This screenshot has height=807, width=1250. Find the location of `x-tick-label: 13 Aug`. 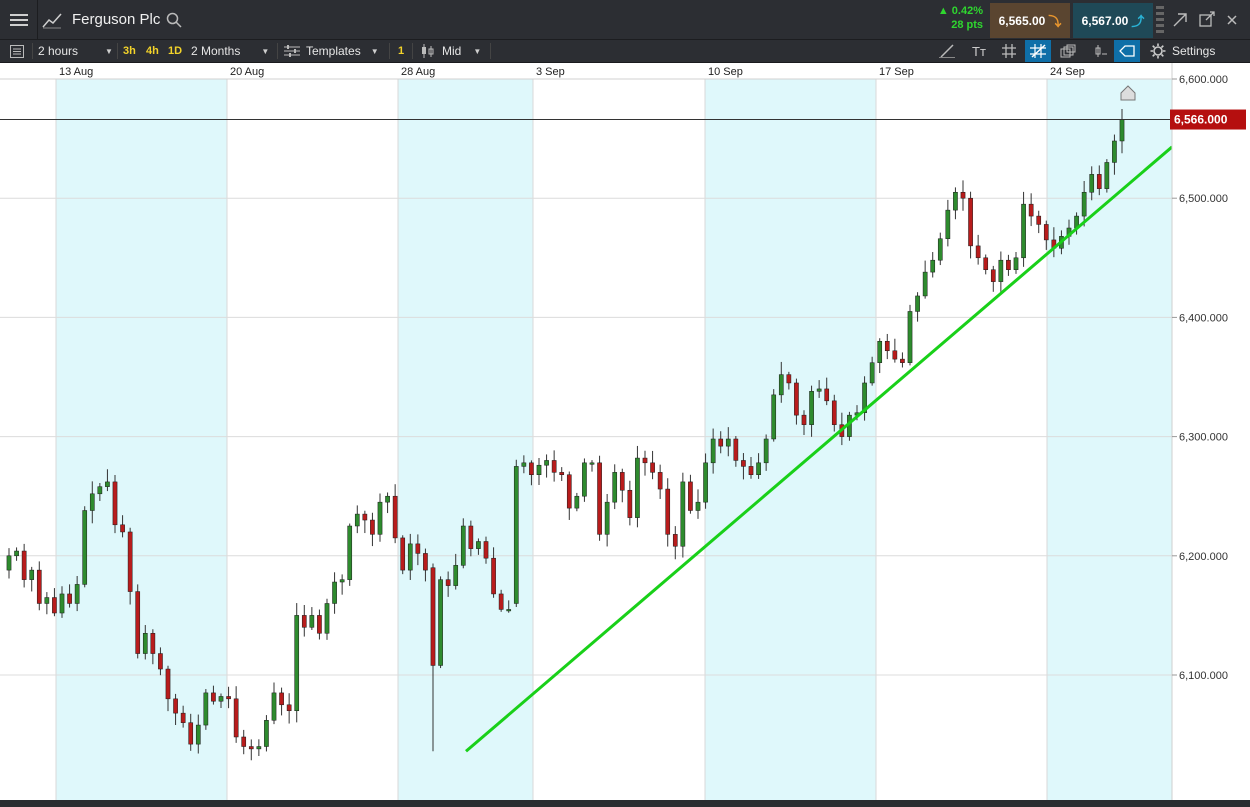

x-tick-label: 13 Aug is located at coordinates (76, 72).